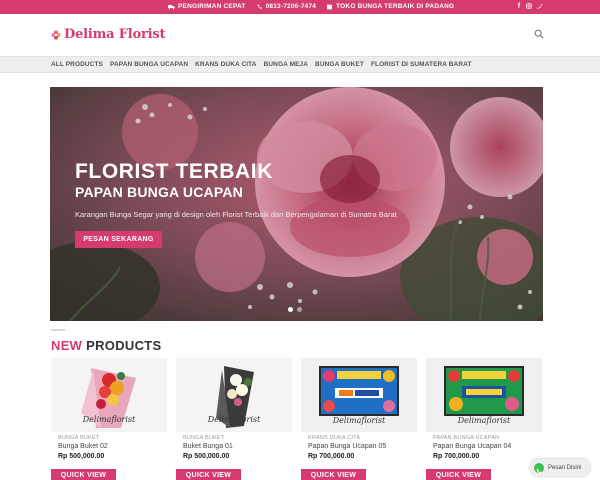 The height and width of the screenshot is (480, 600). I want to click on flower-board-bni-image: Delimaflorist, so click(359, 395).